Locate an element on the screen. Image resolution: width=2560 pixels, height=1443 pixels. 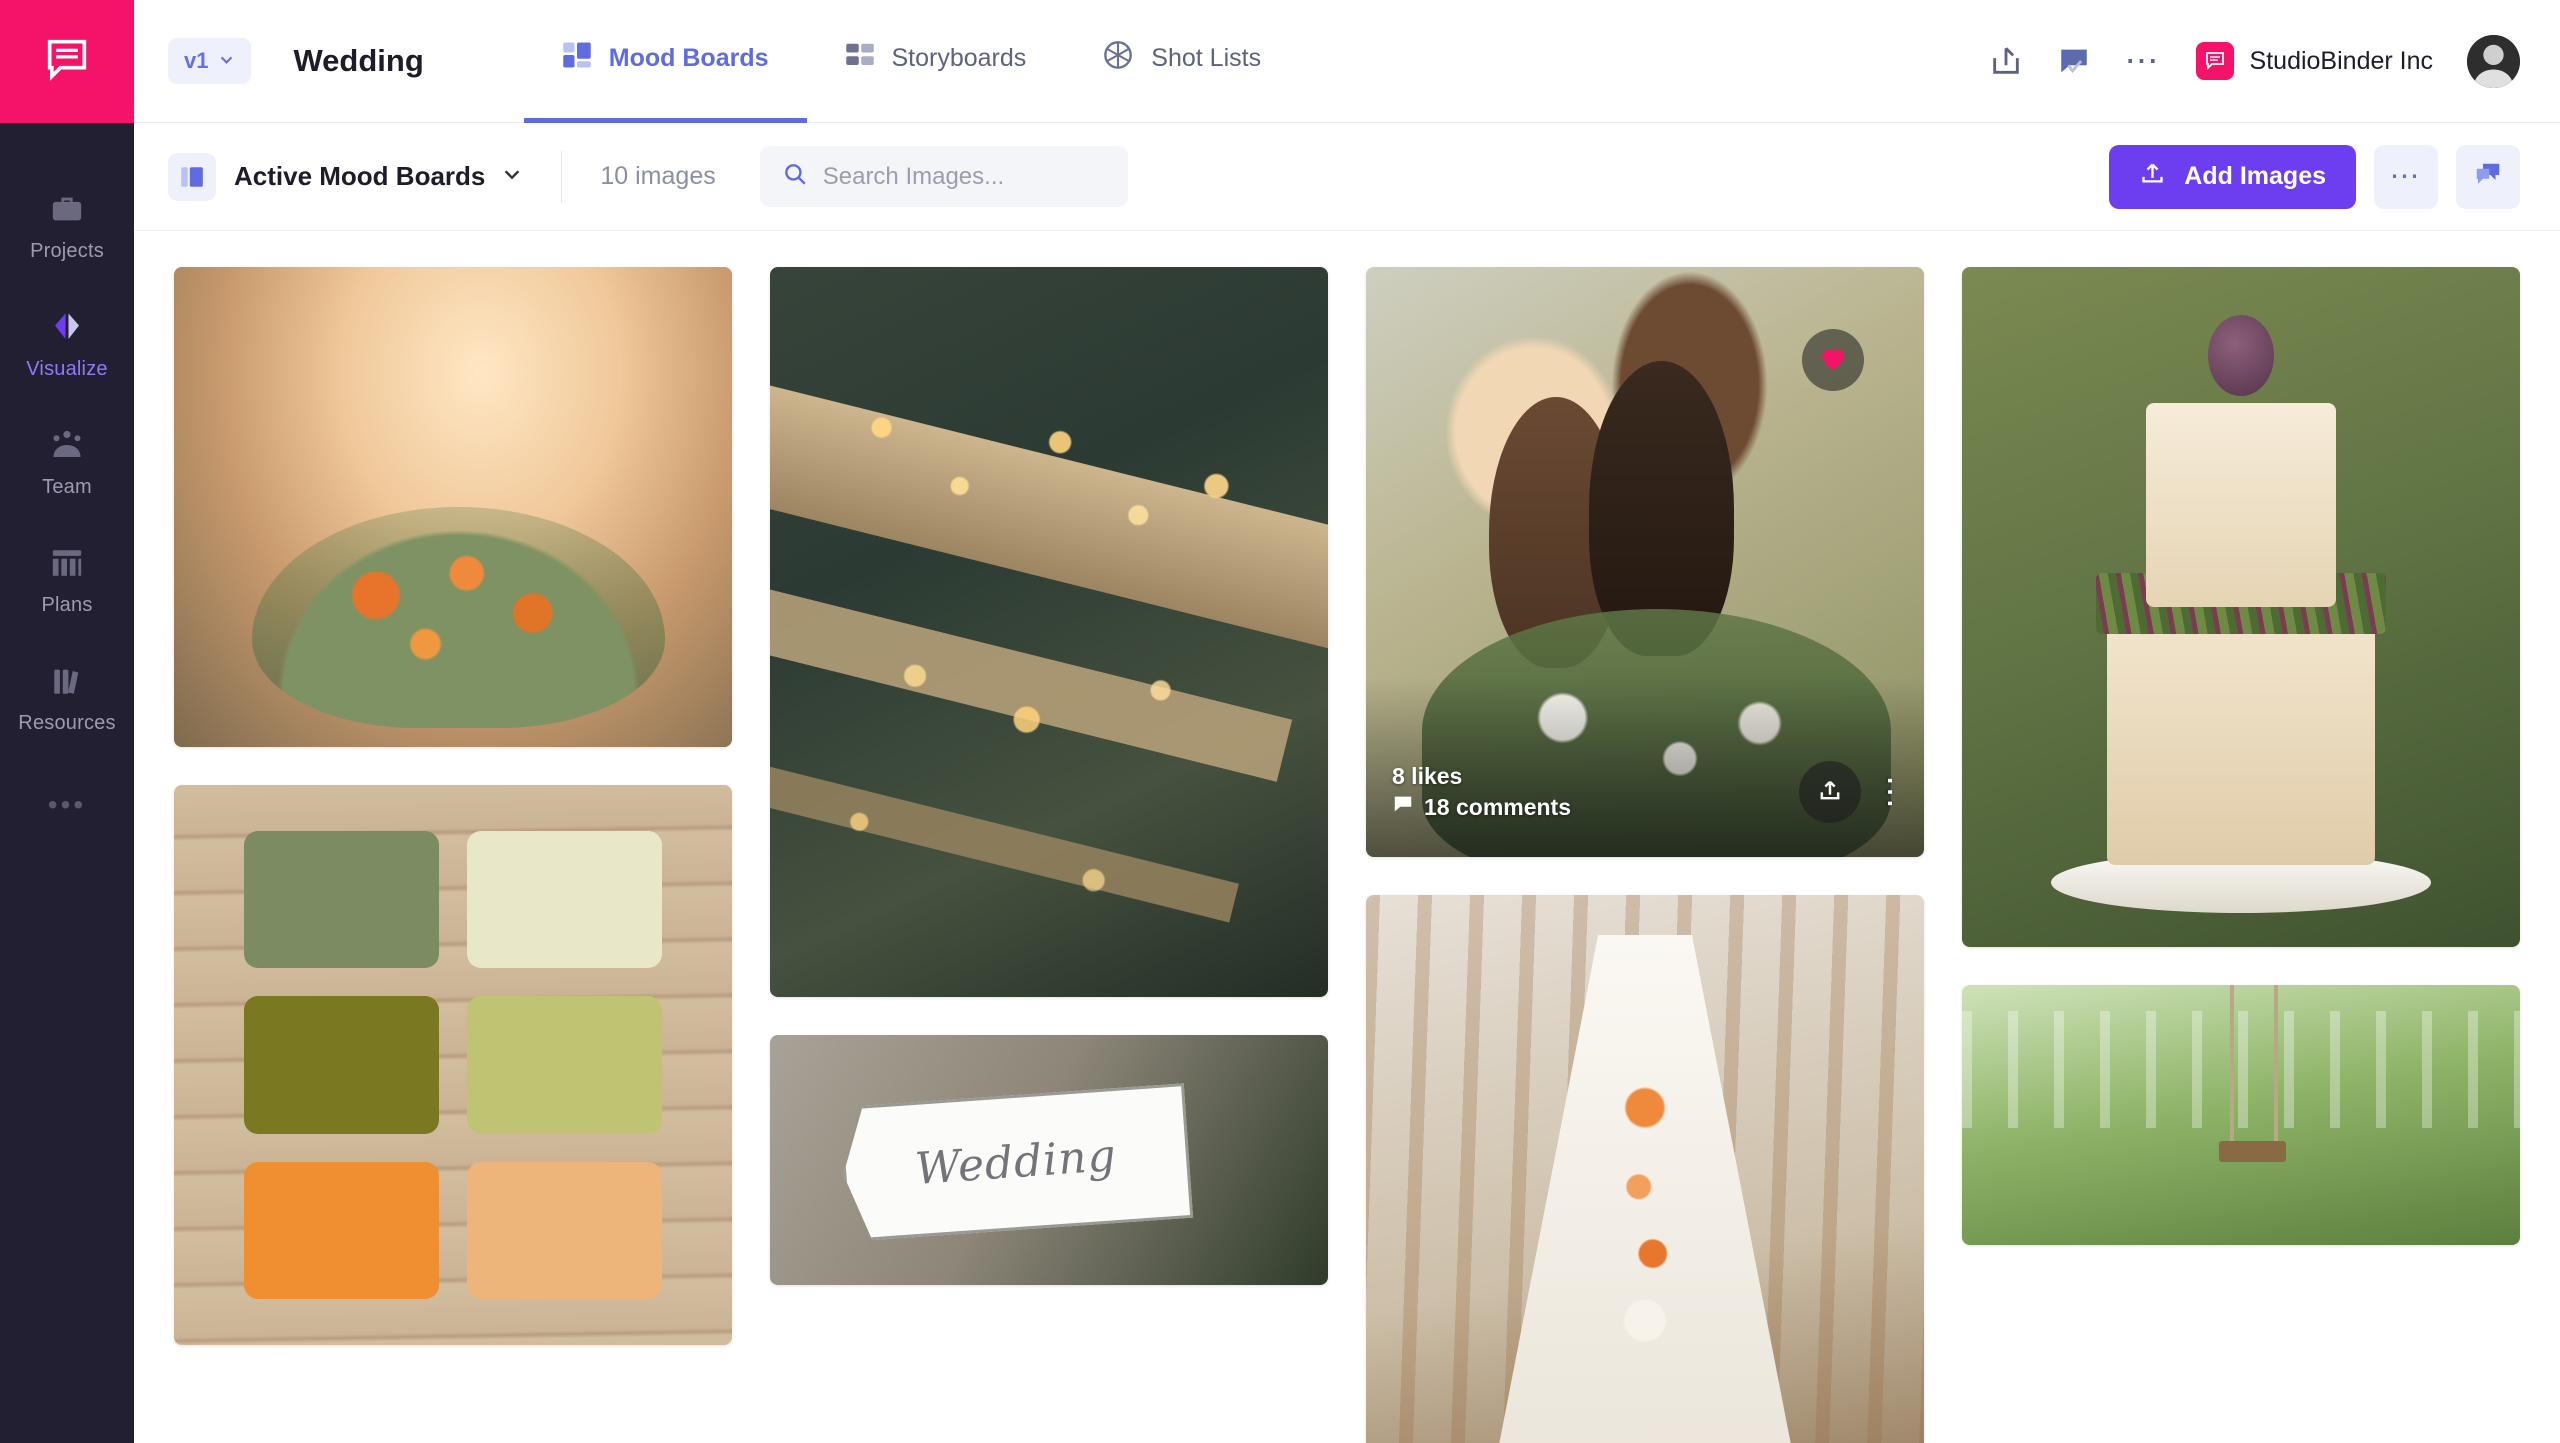
columns-icon is located at coordinates (67, 563).